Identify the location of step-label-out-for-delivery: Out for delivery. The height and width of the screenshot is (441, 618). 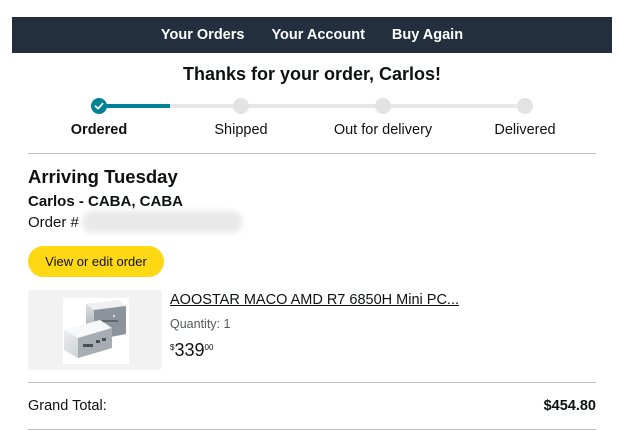
(383, 130).